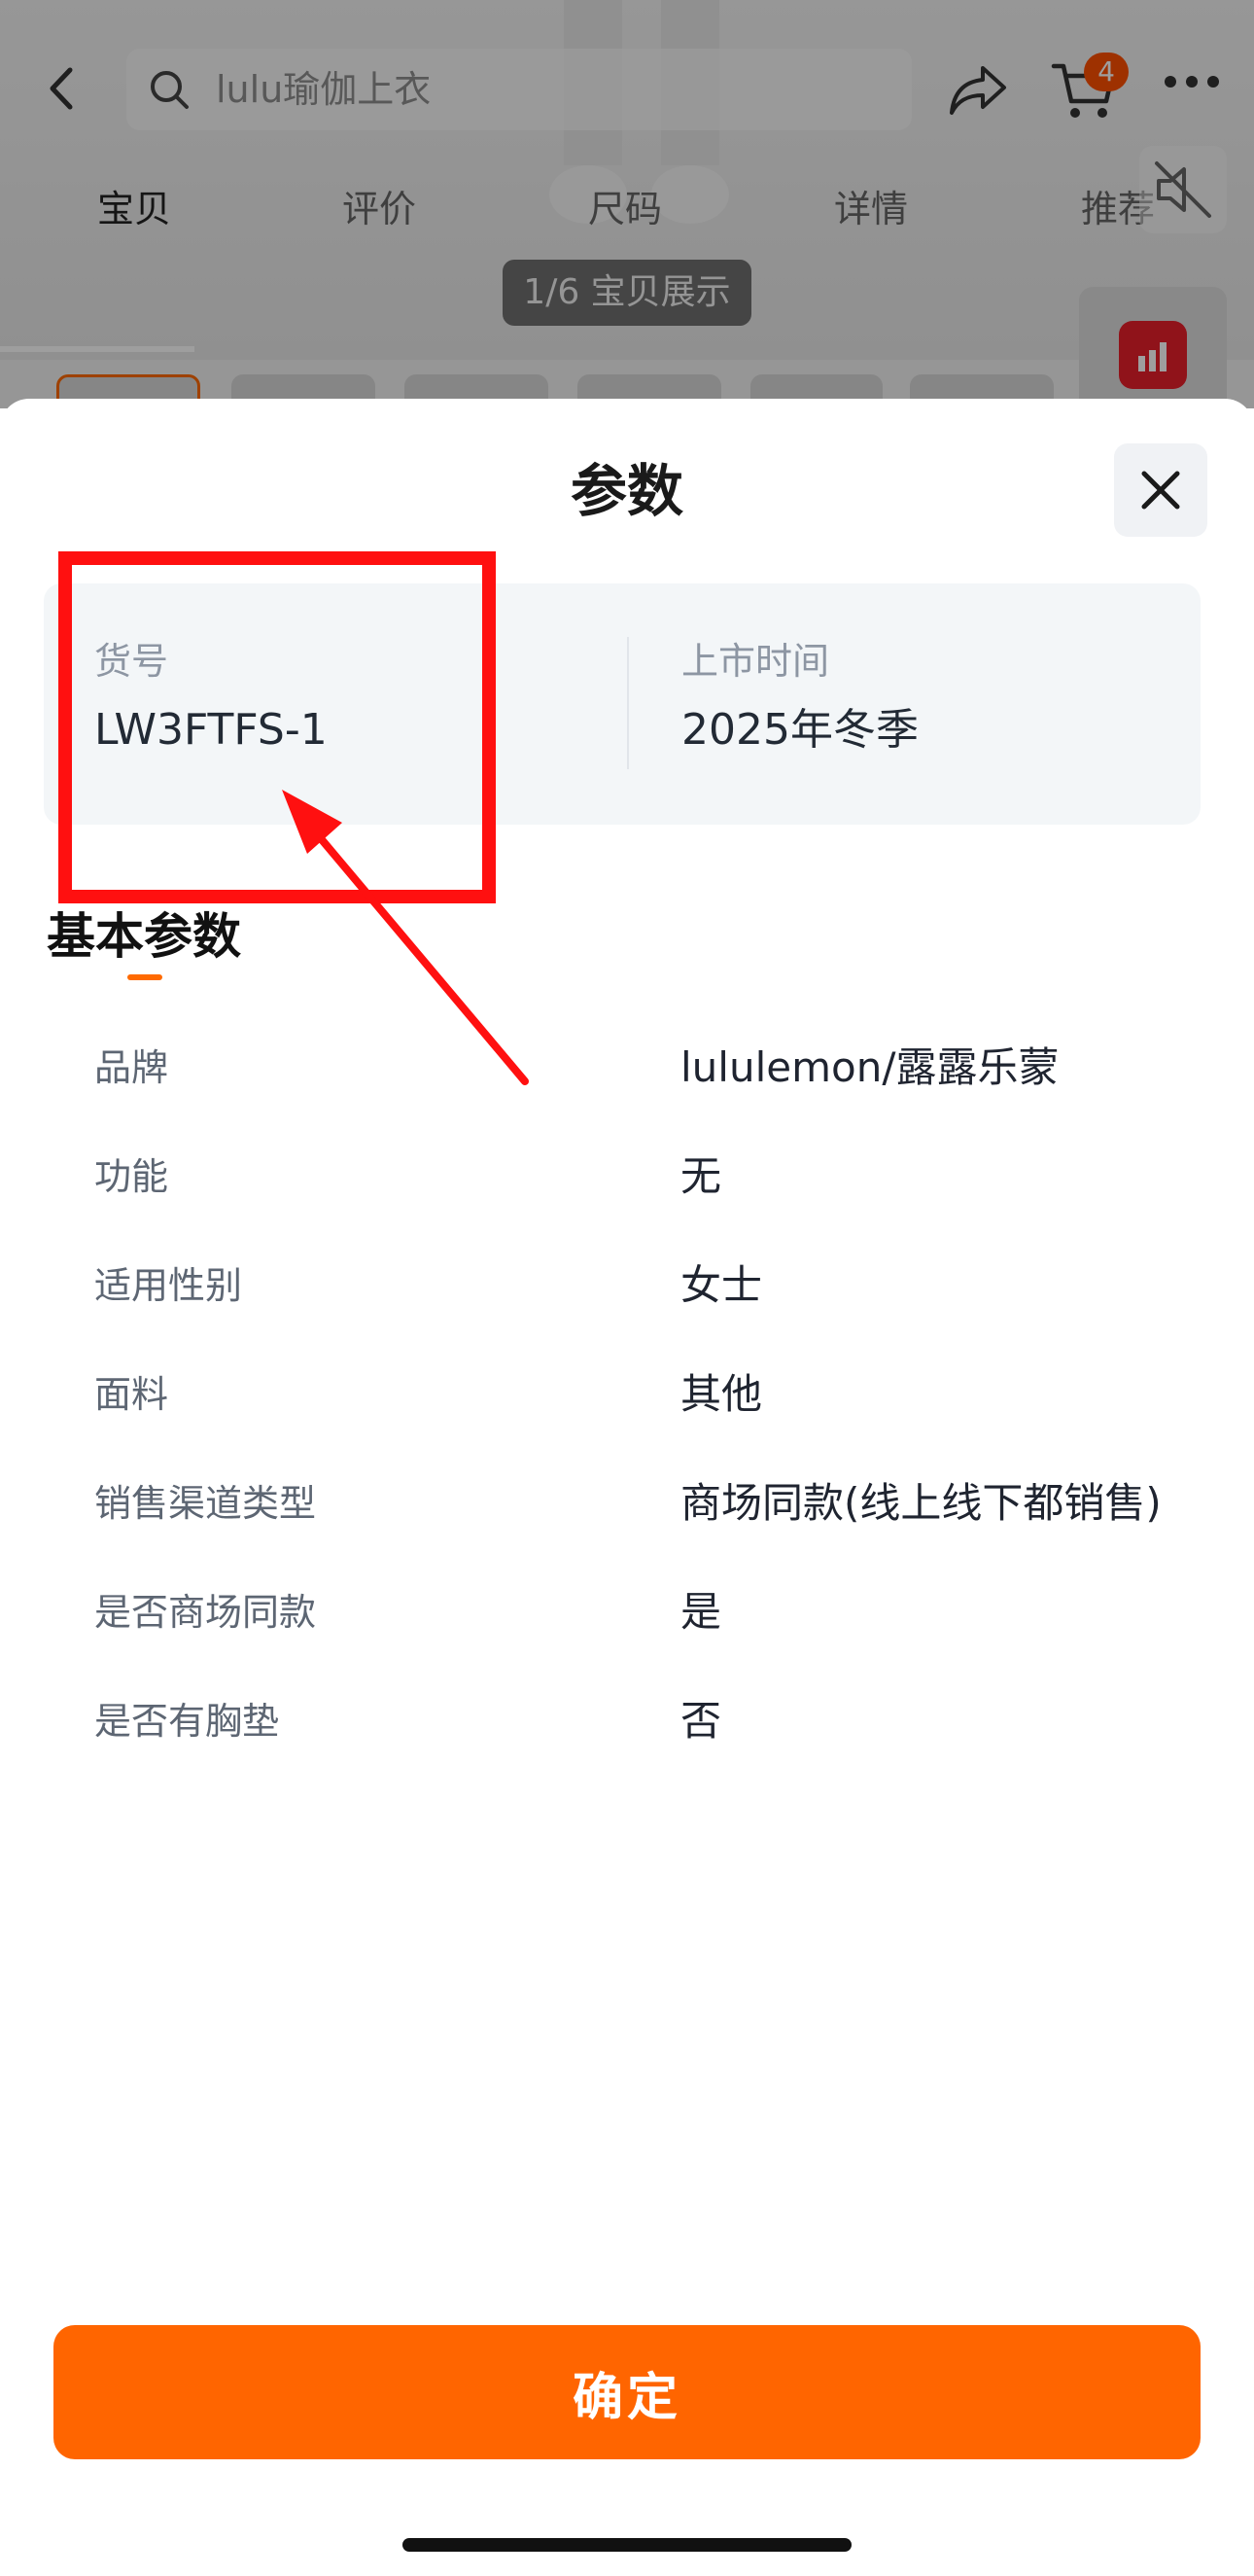  What do you see at coordinates (721, 1394) in the screenshot?
I see `param-value: 其他` at bounding box center [721, 1394].